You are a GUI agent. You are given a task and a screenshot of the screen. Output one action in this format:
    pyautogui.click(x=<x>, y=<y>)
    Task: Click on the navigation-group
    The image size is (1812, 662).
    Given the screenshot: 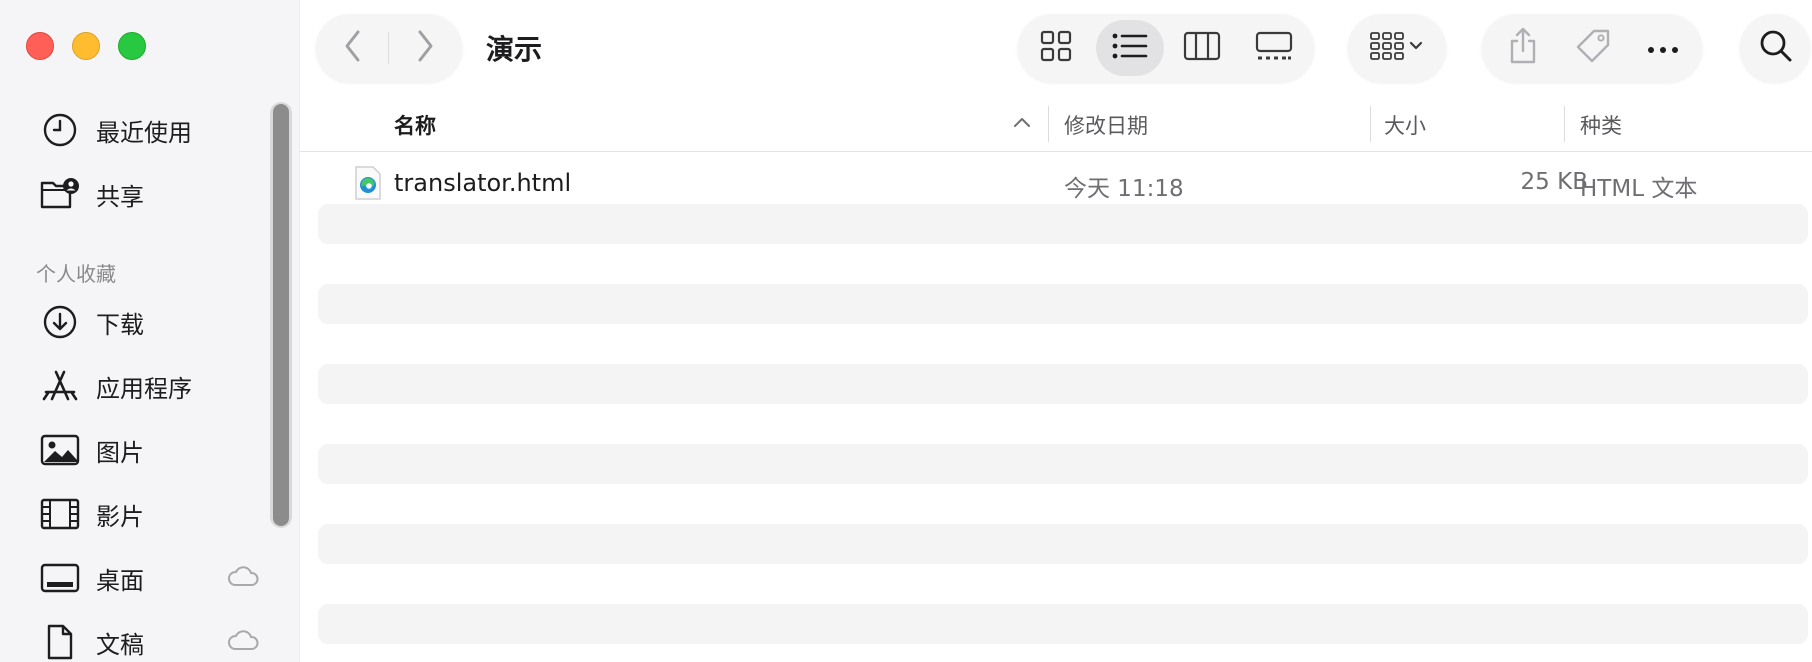 What is the action you would take?
    pyautogui.click(x=389, y=48)
    